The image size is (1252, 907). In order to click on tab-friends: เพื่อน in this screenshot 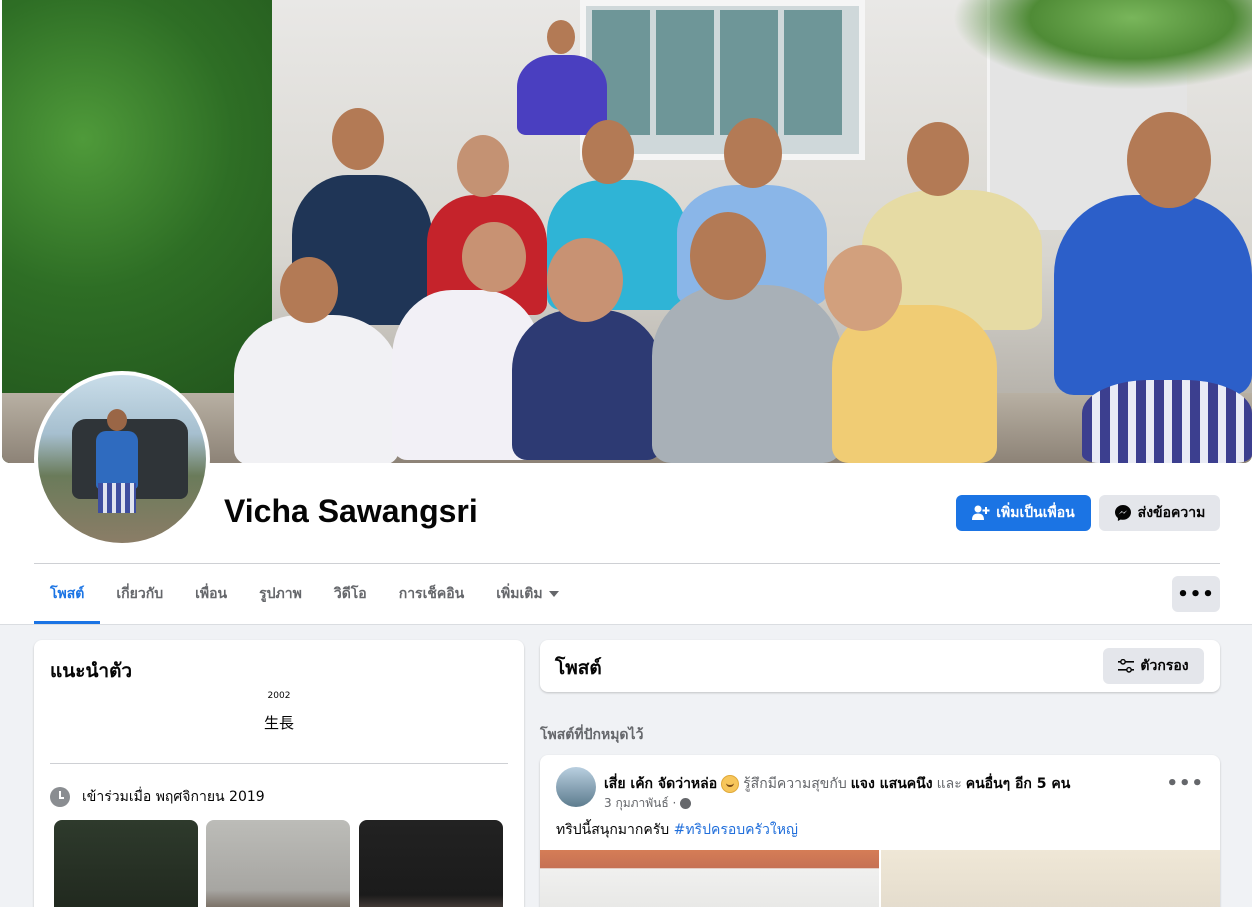, I will do `click(211, 594)`.